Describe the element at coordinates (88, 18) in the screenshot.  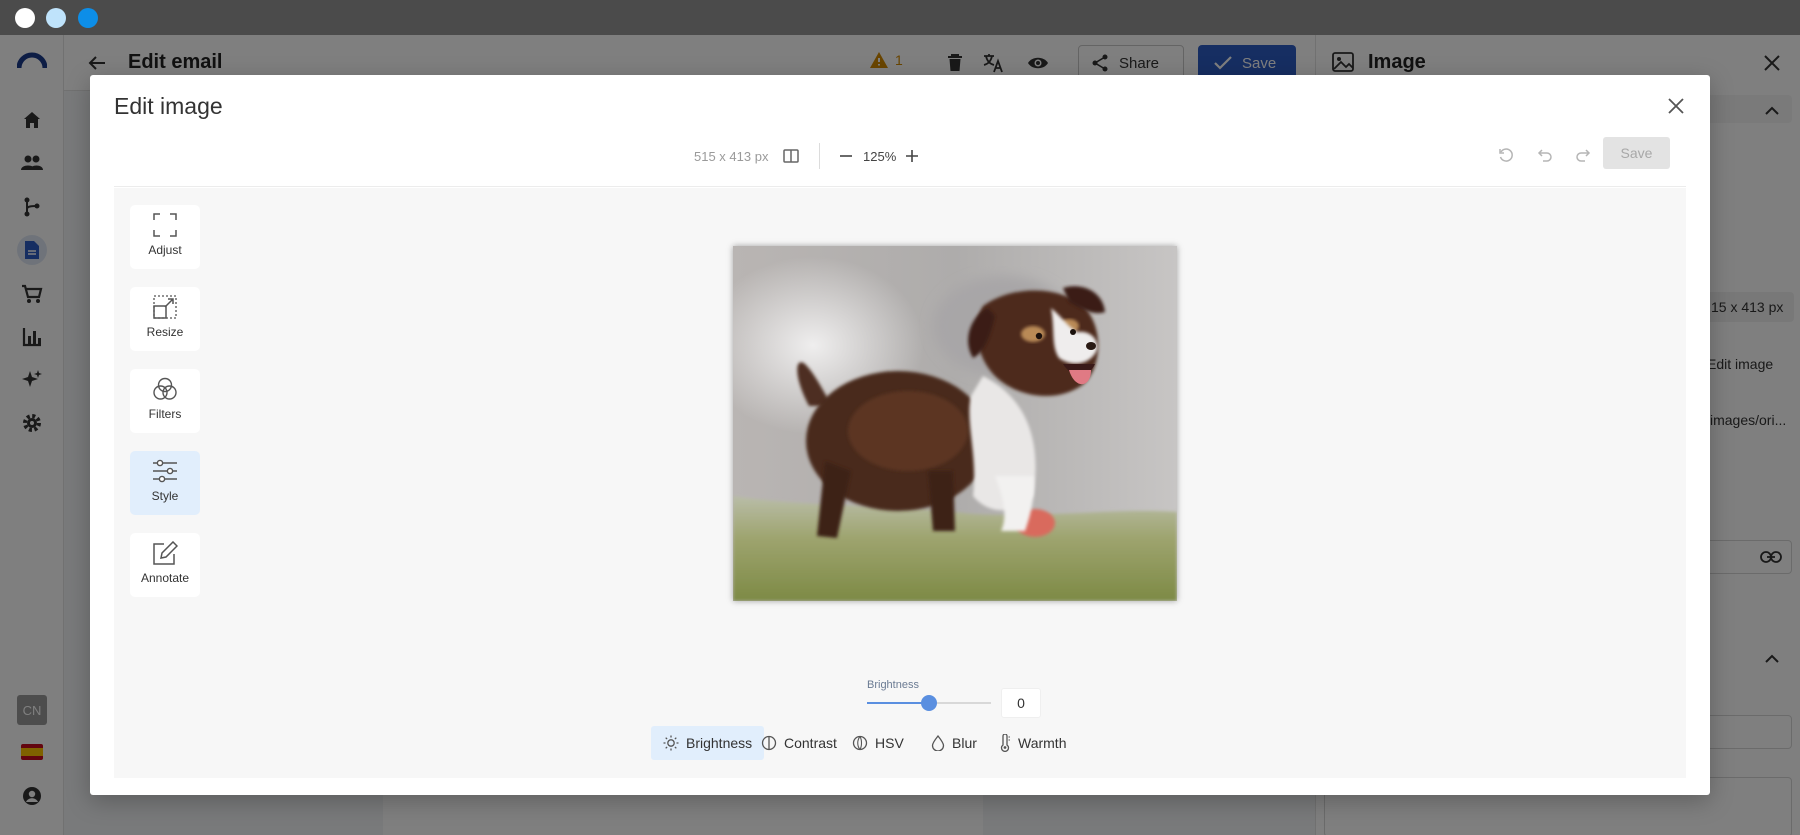
I see `window-maximize-dot` at that location.